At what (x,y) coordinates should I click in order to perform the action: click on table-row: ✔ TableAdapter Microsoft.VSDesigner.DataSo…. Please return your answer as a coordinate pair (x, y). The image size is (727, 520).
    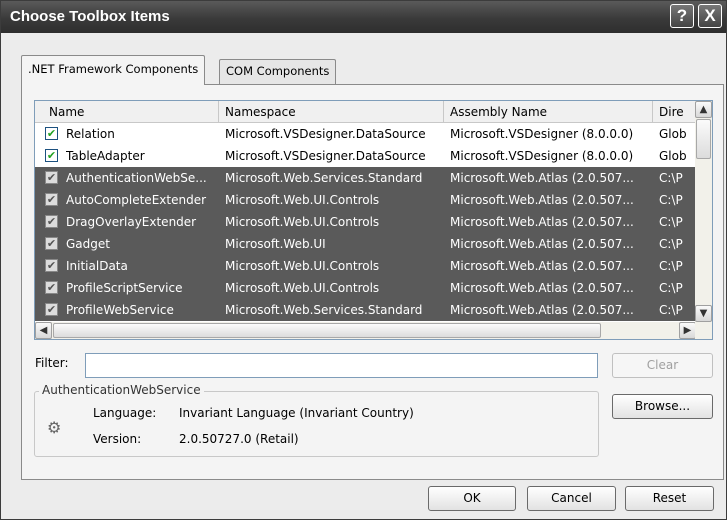
    Looking at the image, I should click on (366, 156).